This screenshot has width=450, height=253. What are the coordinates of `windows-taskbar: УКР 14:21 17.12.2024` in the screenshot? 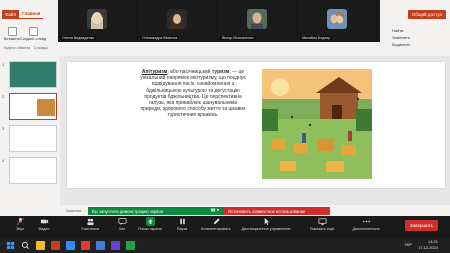 It's located at (225, 245).